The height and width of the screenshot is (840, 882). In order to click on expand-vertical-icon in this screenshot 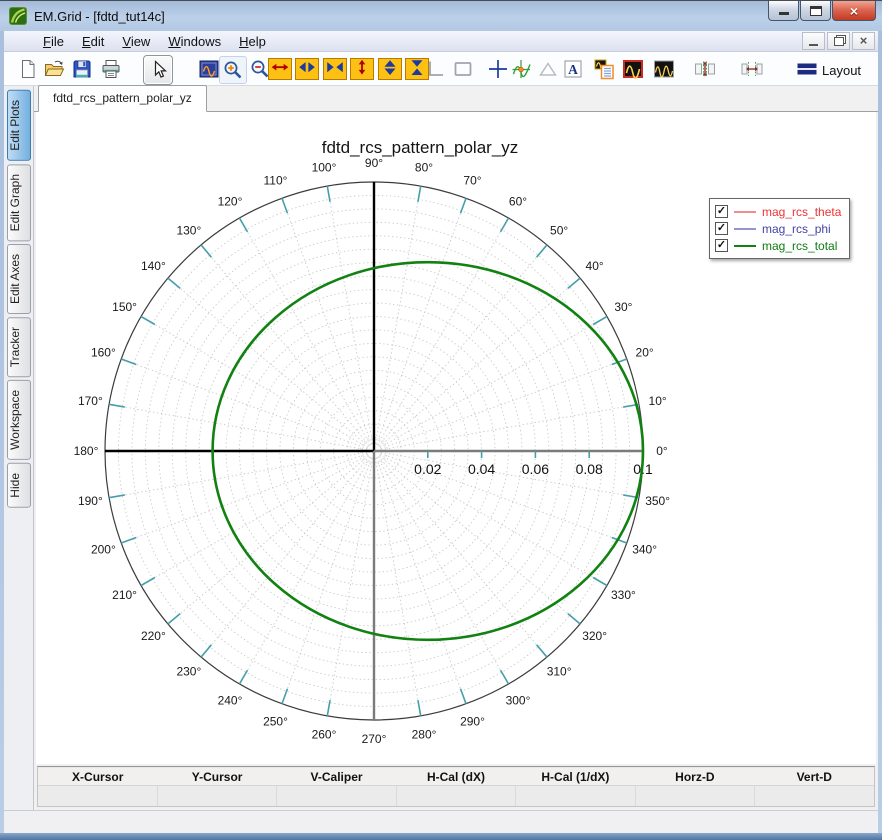, I will do `click(362, 69)`.